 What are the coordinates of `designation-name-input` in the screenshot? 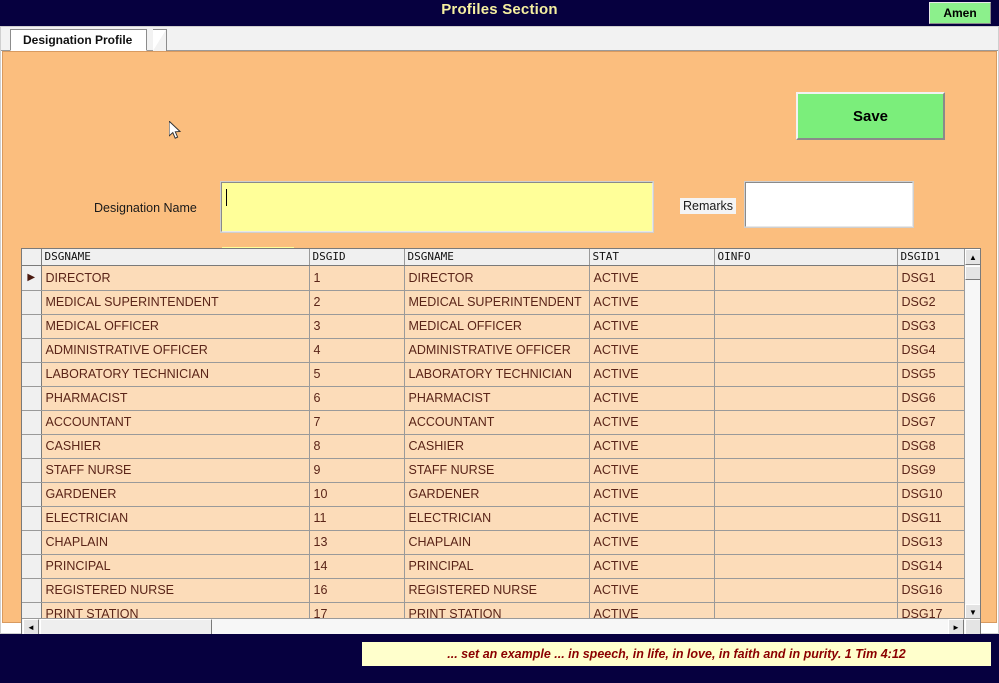 It's located at (437, 207).